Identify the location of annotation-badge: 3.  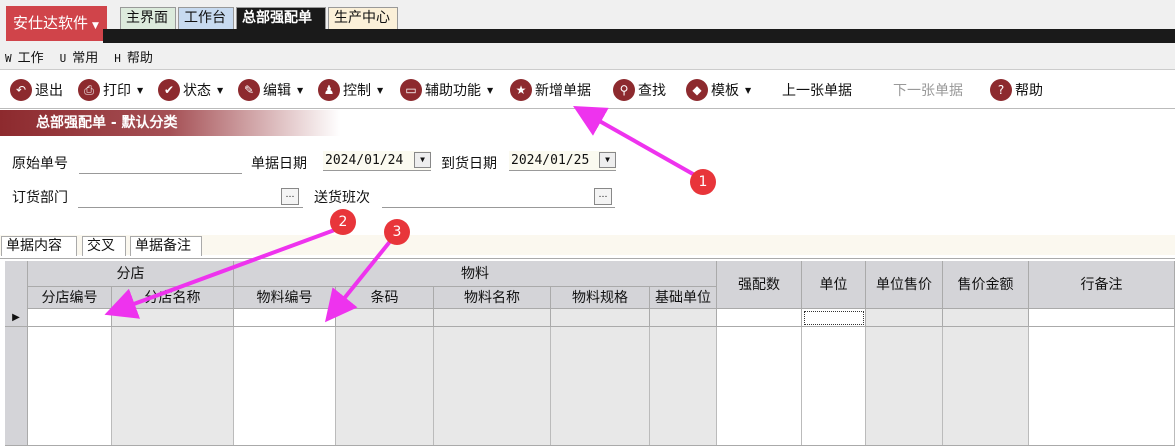
(397, 232).